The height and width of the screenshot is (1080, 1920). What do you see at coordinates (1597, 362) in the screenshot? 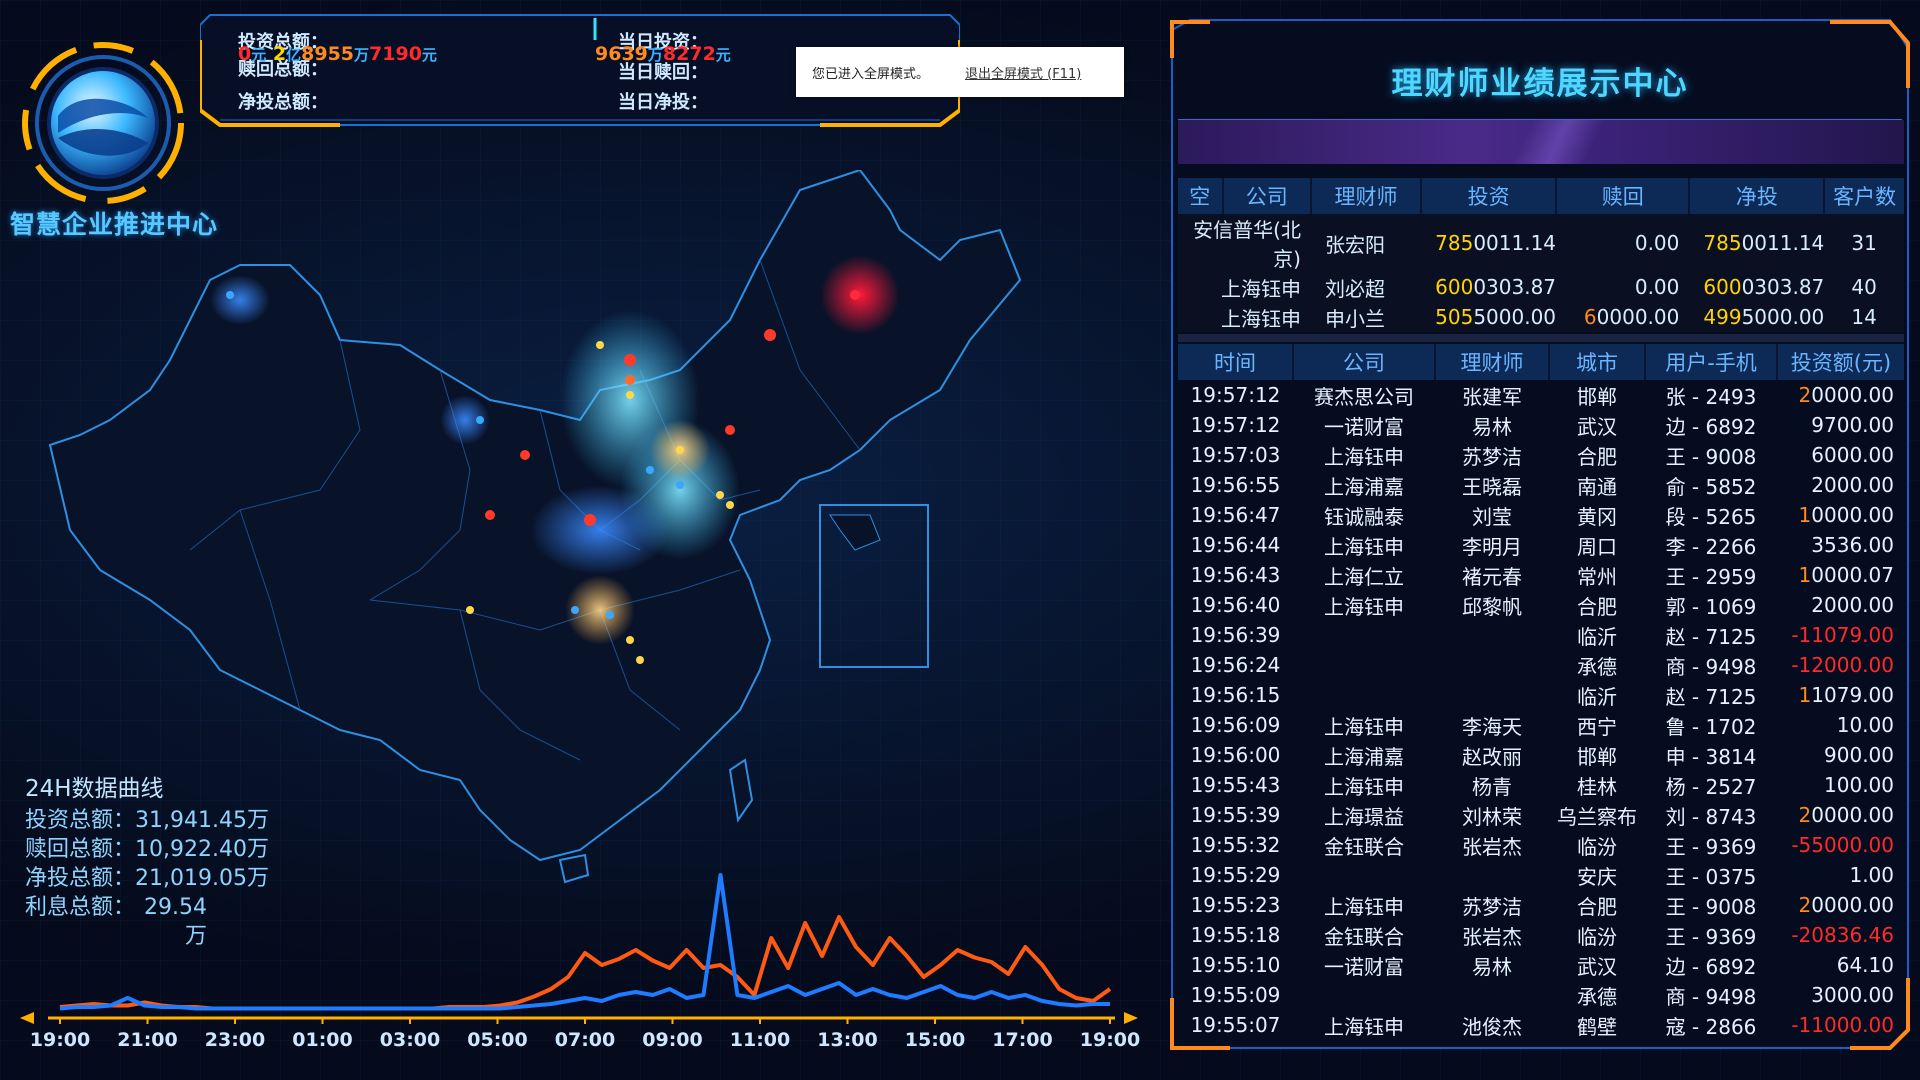
I see `header-city: 城市` at bounding box center [1597, 362].